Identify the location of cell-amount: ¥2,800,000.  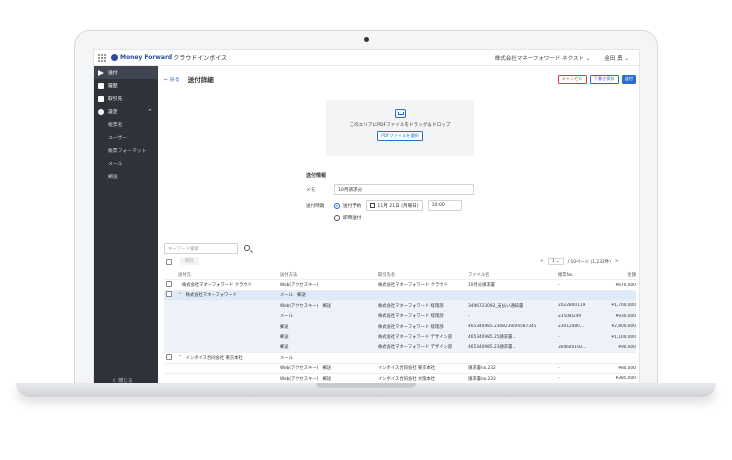
(623, 327).